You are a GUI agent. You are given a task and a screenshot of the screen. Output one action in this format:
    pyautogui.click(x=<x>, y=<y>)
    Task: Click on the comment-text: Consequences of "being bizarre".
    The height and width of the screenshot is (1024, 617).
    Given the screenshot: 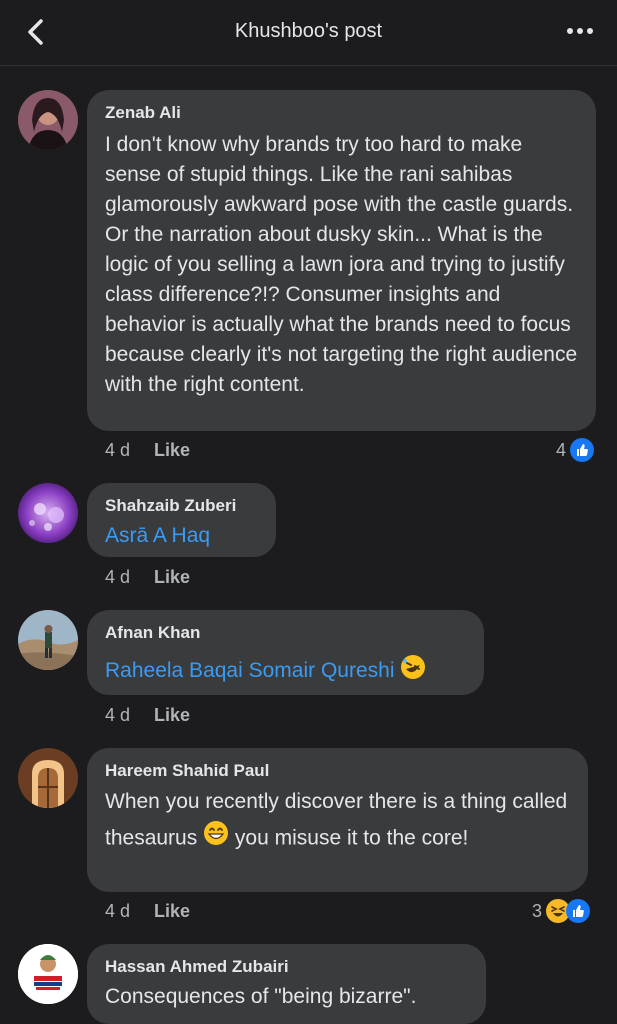 What is the action you would take?
    pyautogui.click(x=261, y=996)
    